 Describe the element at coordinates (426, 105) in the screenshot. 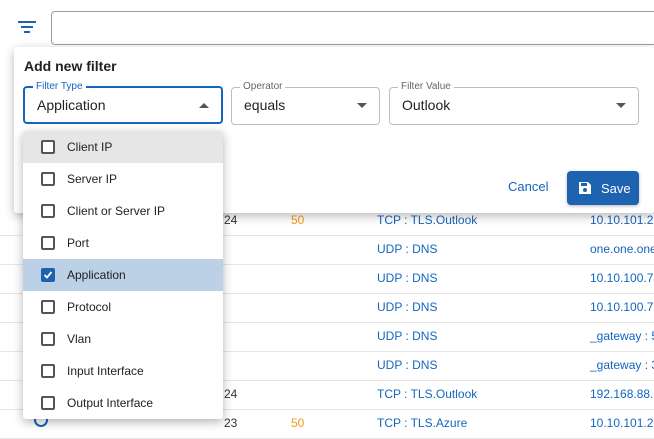

I see `filter-value-value: Outlook` at that location.